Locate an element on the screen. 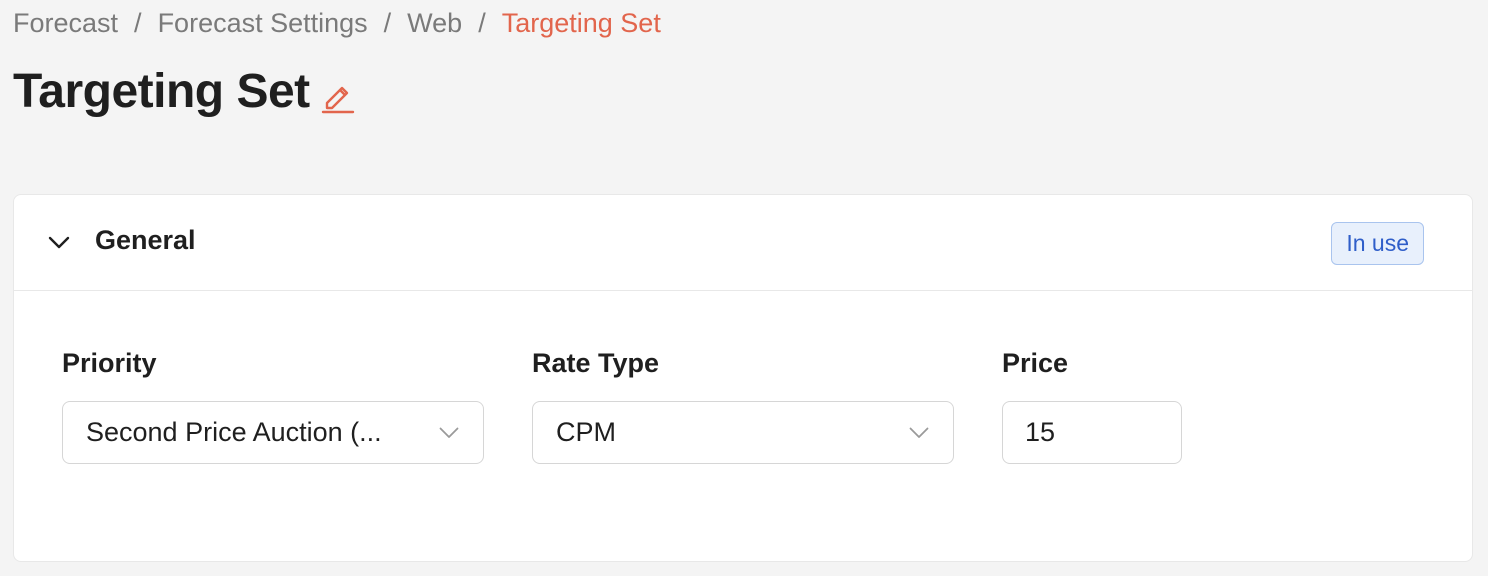  breadcrumb-current: Targeting Set is located at coordinates (581, 22).